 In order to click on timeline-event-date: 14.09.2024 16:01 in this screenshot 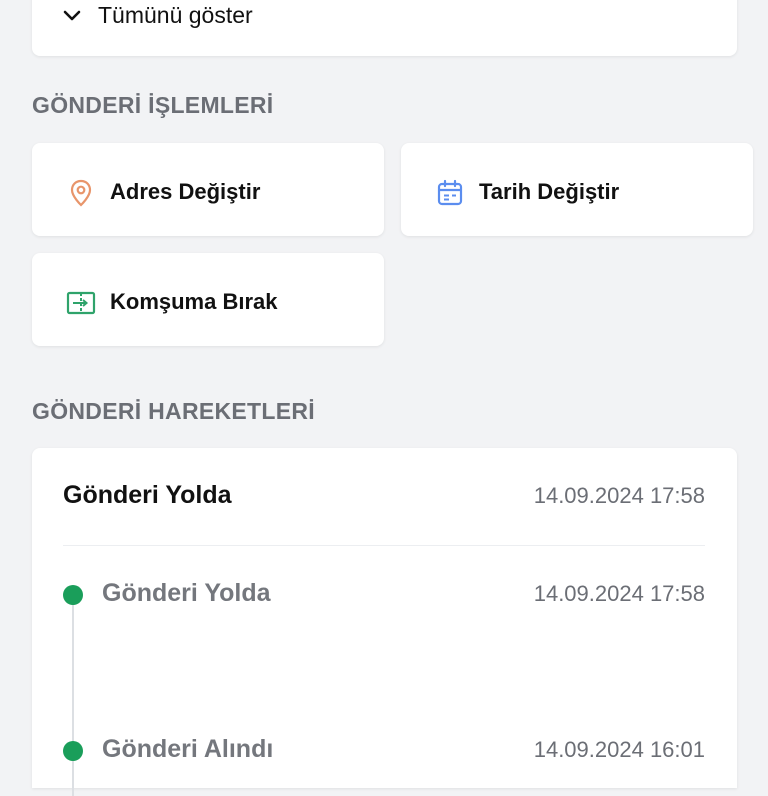, I will do `click(619, 749)`.